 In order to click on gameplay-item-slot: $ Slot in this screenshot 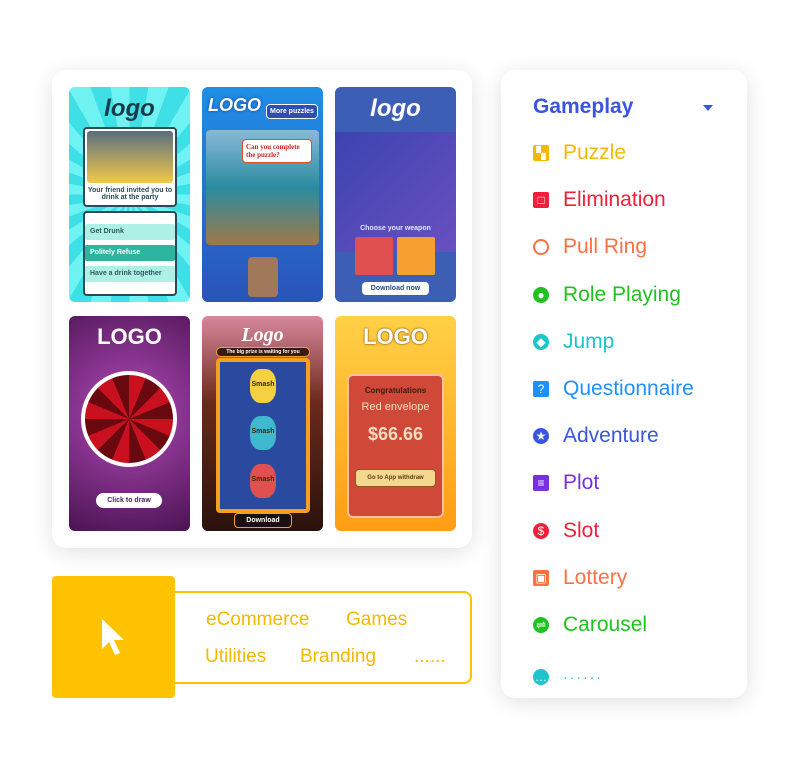, I will do `click(566, 531)`.